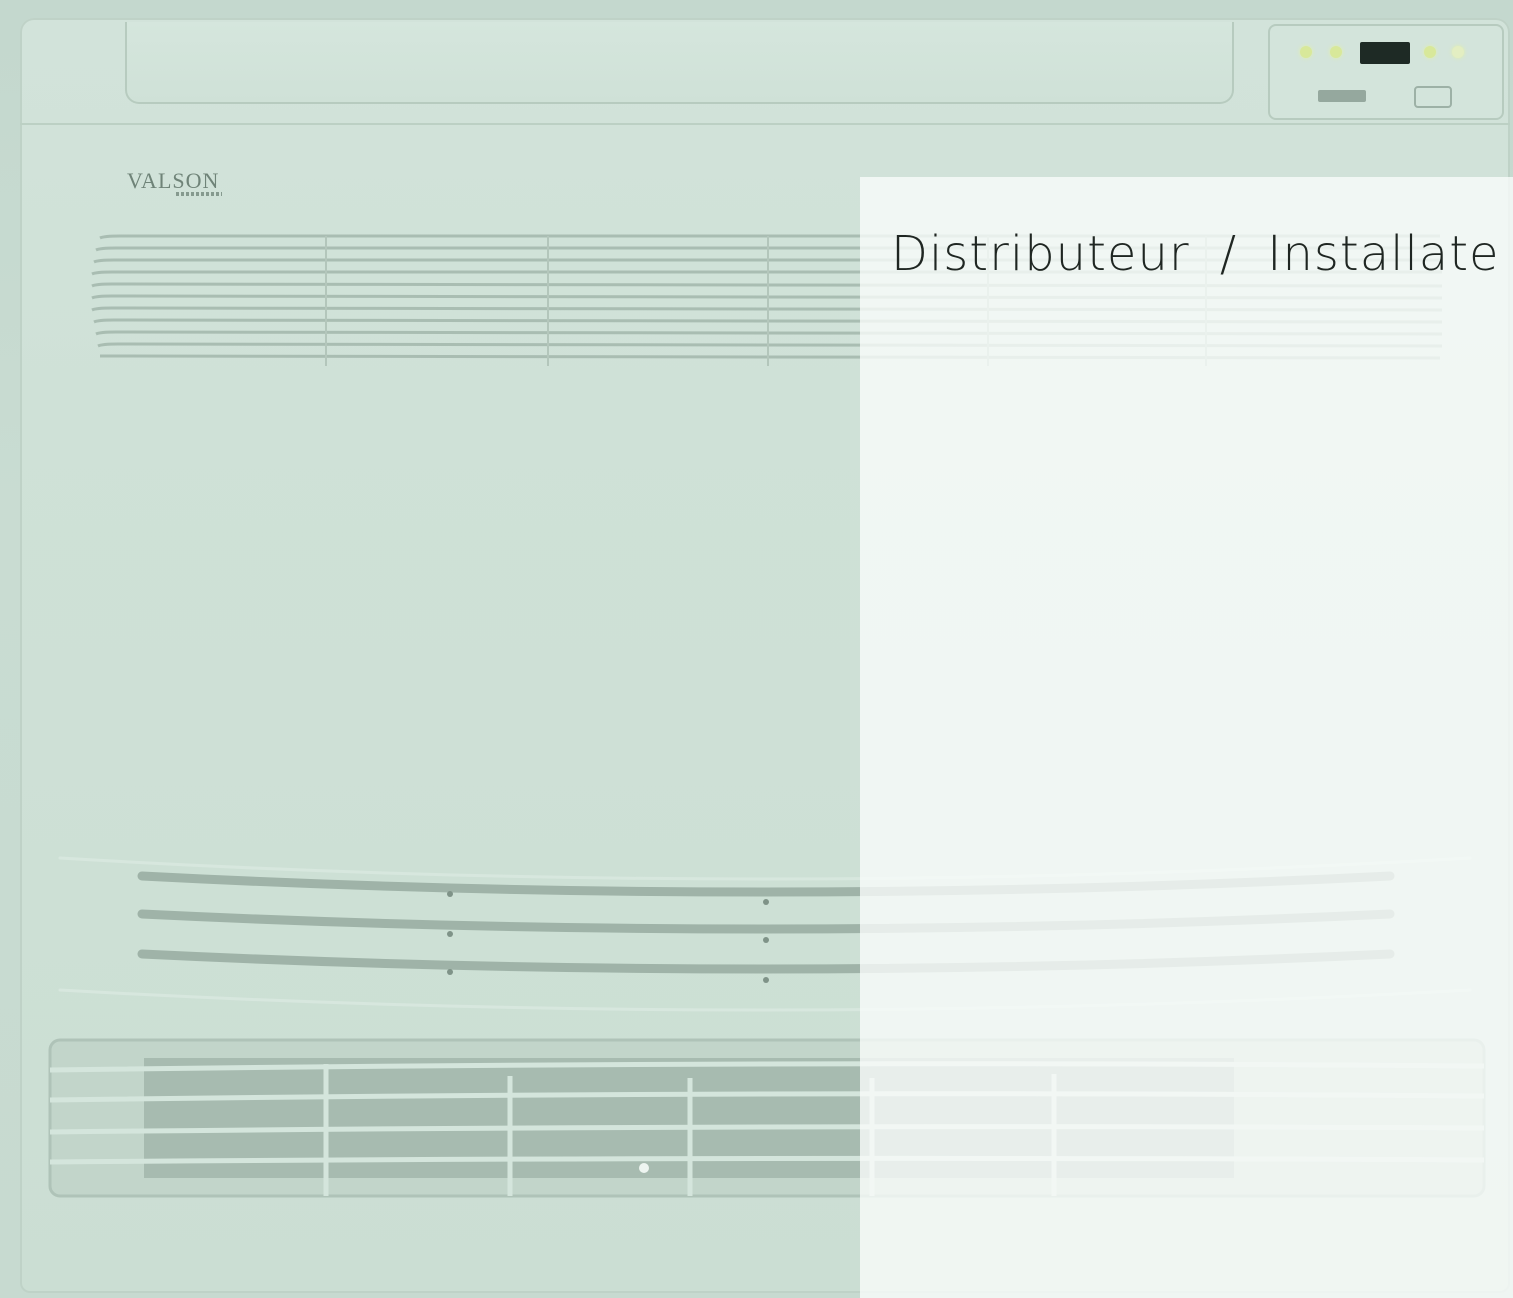 The height and width of the screenshot is (1298, 1513). What do you see at coordinates (1195, 254) in the screenshot?
I see `distributor-installer-label: Distributeur / Installate` at bounding box center [1195, 254].